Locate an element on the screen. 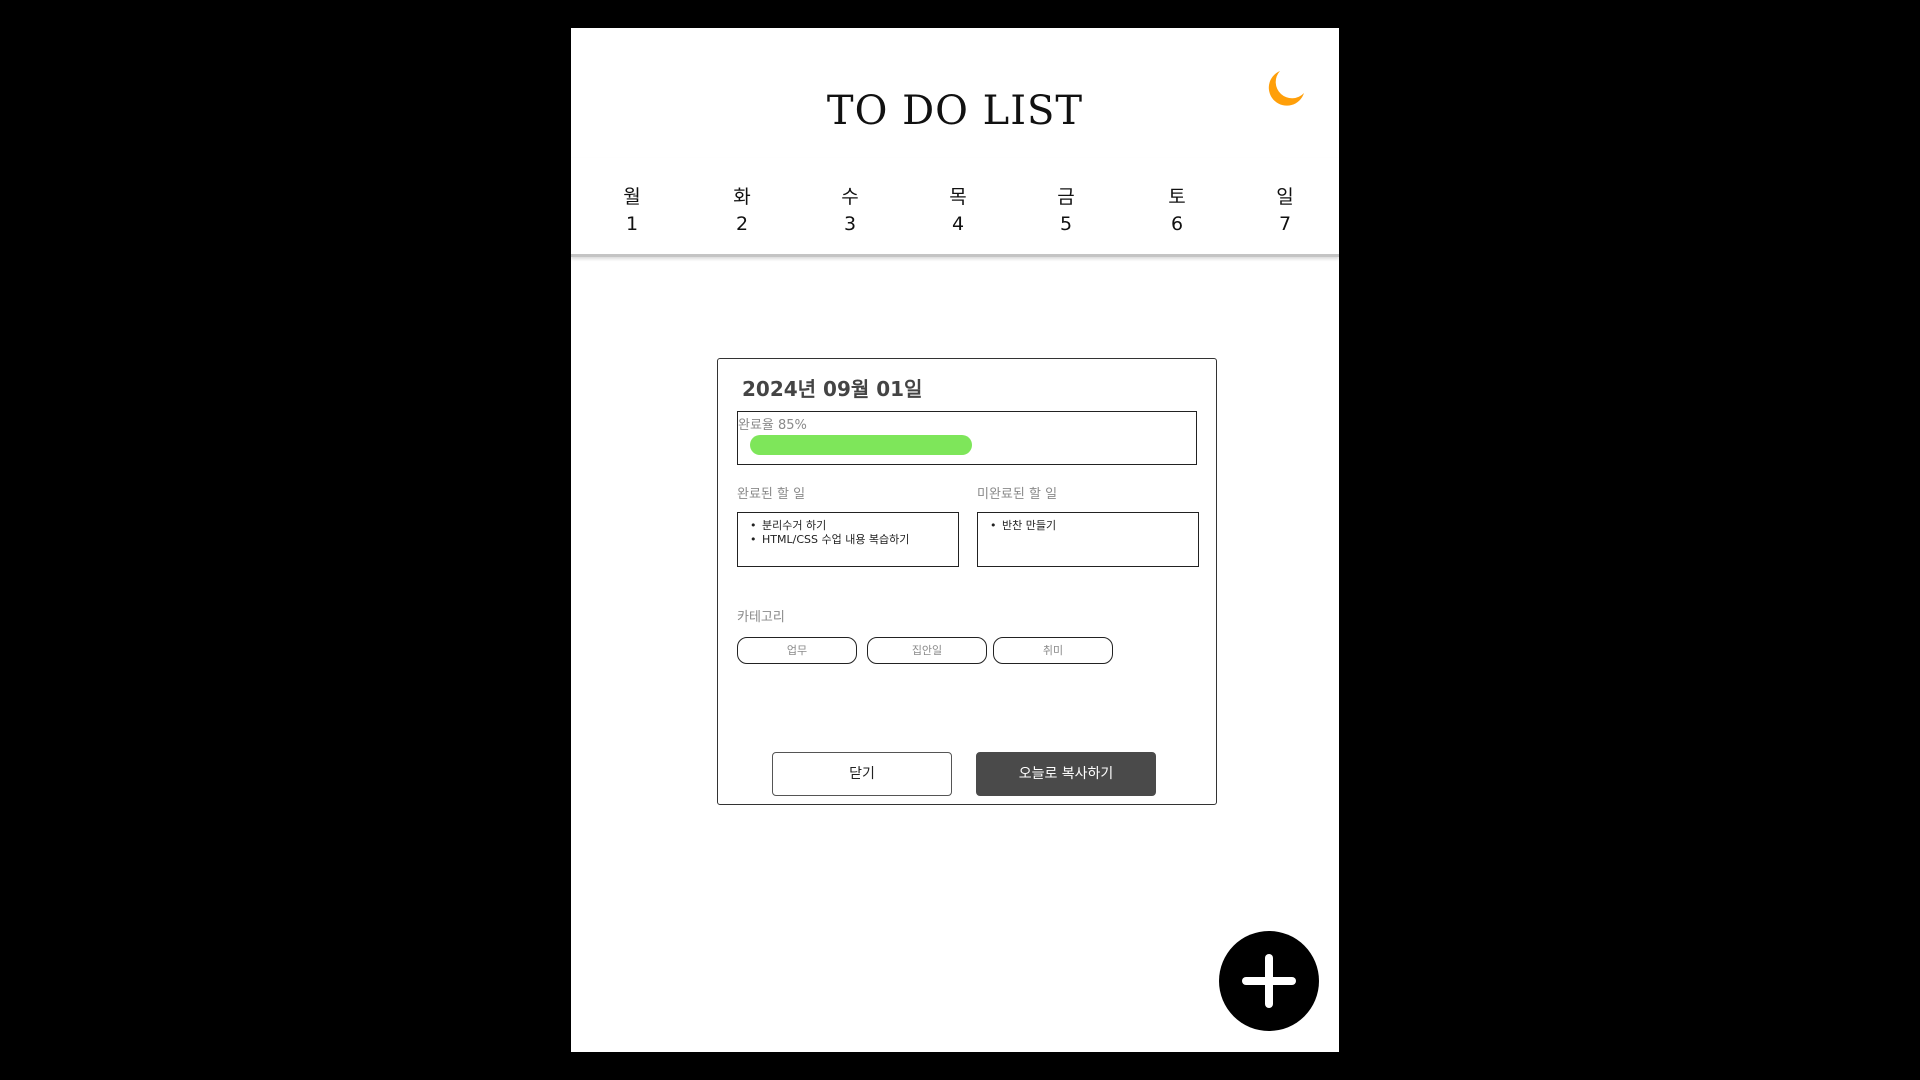  modal-date-title: 2024년 09월 01일 is located at coordinates (832, 389).